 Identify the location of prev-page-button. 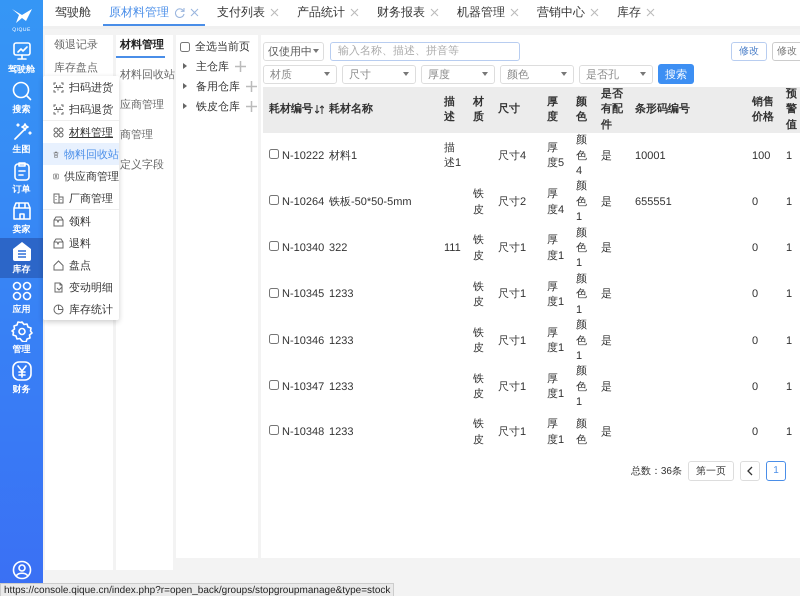
(750, 470).